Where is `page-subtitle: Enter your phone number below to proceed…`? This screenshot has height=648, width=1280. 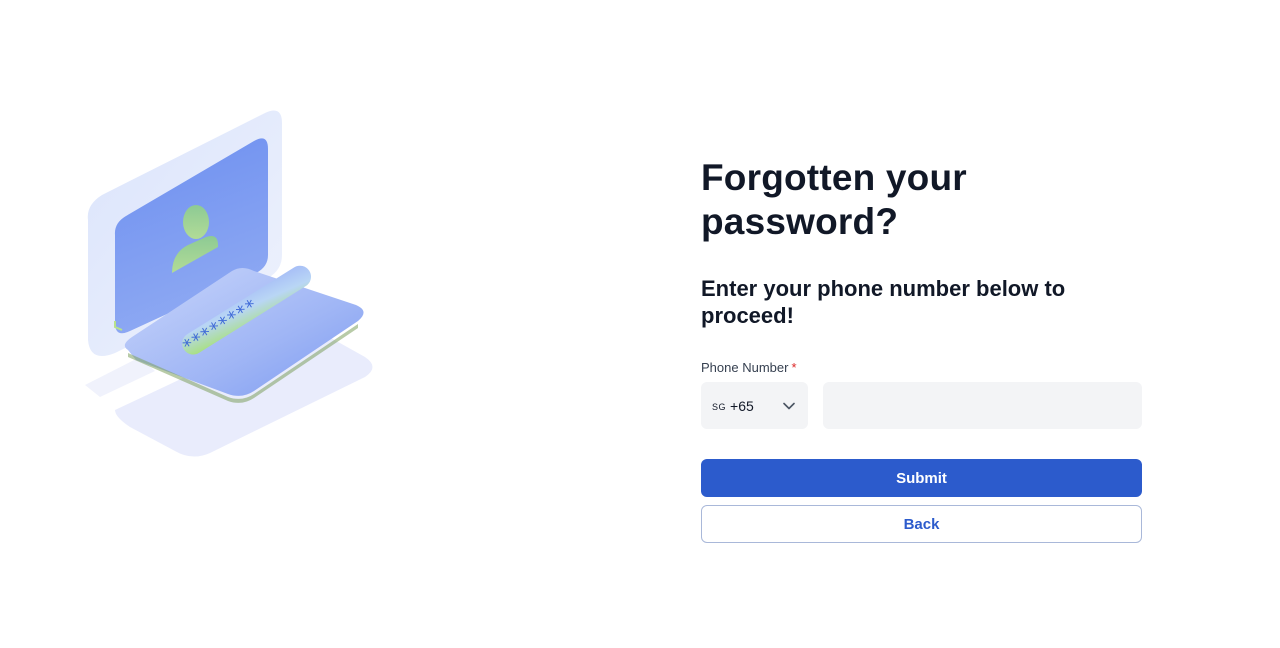
page-subtitle: Enter your phone number below to proceed… is located at coordinates (883, 302).